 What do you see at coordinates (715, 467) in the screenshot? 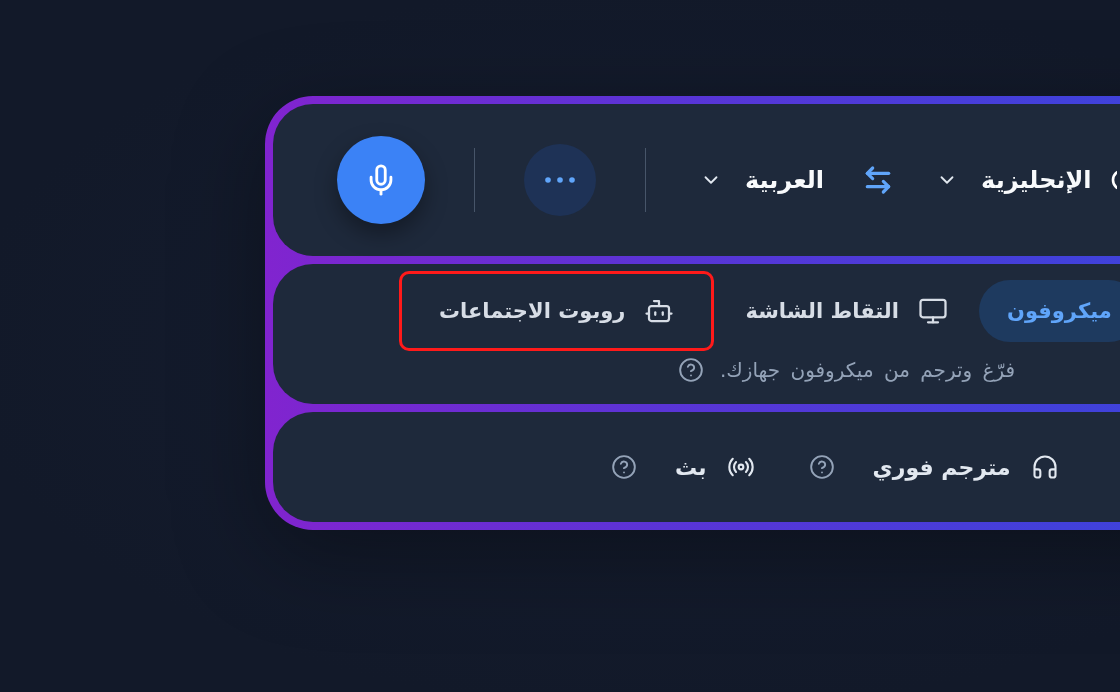
I see `mode-button: بث` at bounding box center [715, 467].